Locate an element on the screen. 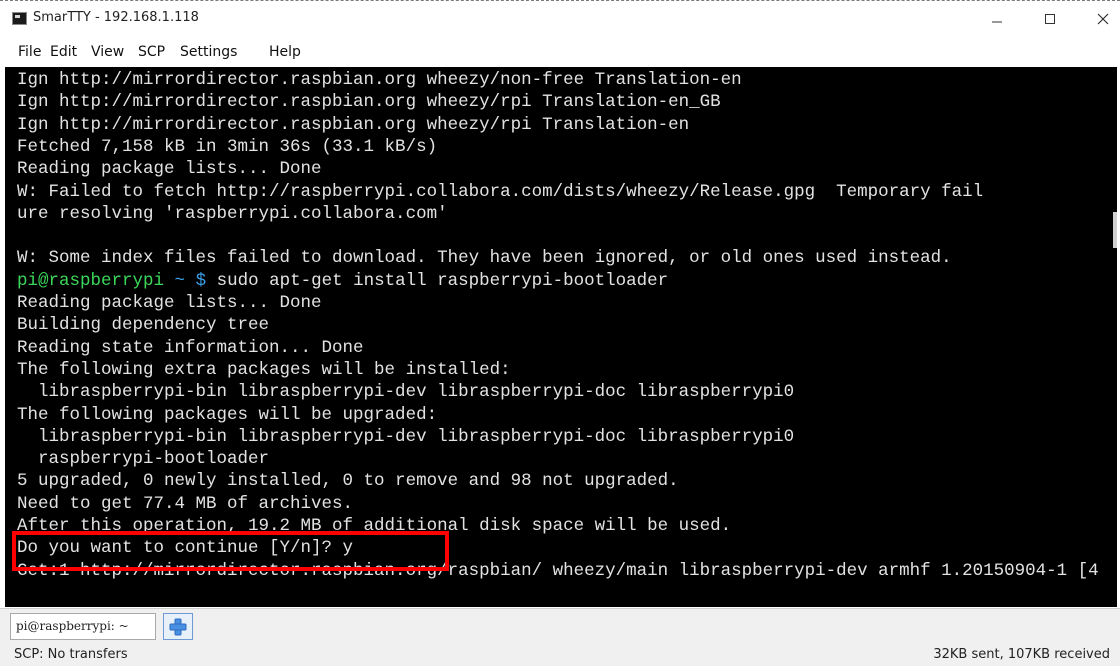  new-tab-button is located at coordinates (178, 626).